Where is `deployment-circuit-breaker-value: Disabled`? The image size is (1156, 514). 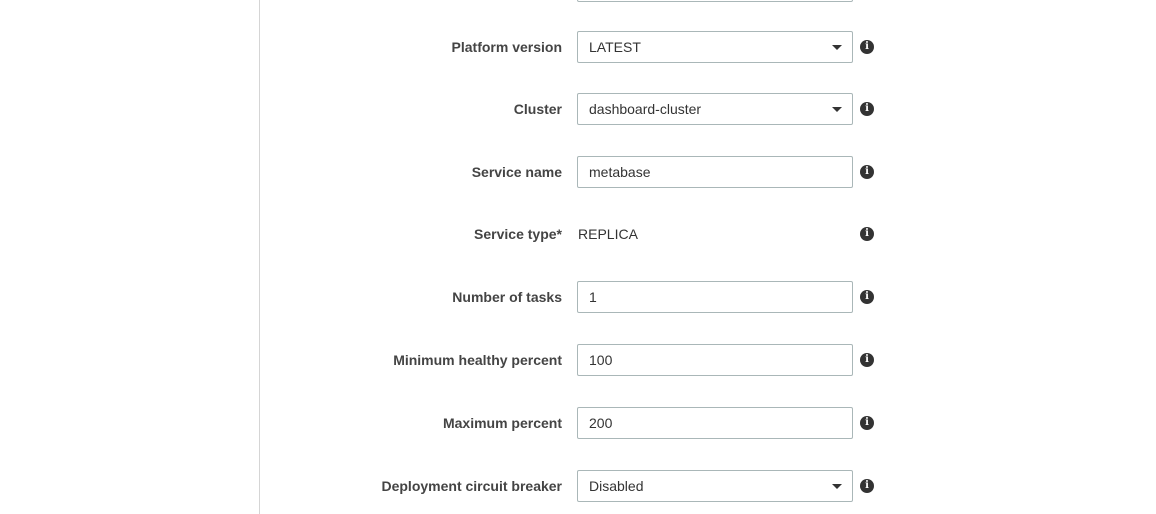
deployment-circuit-breaker-value: Disabled is located at coordinates (616, 486).